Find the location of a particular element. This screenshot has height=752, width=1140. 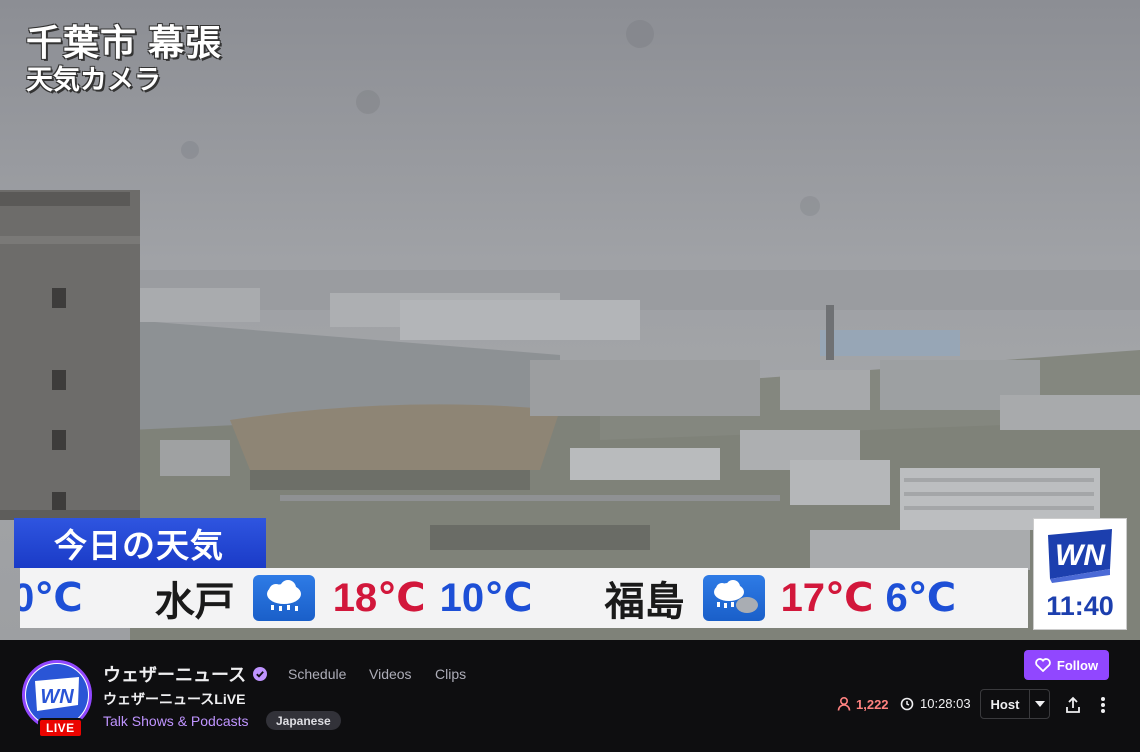

host-button: Host is located at coordinates (1015, 704).